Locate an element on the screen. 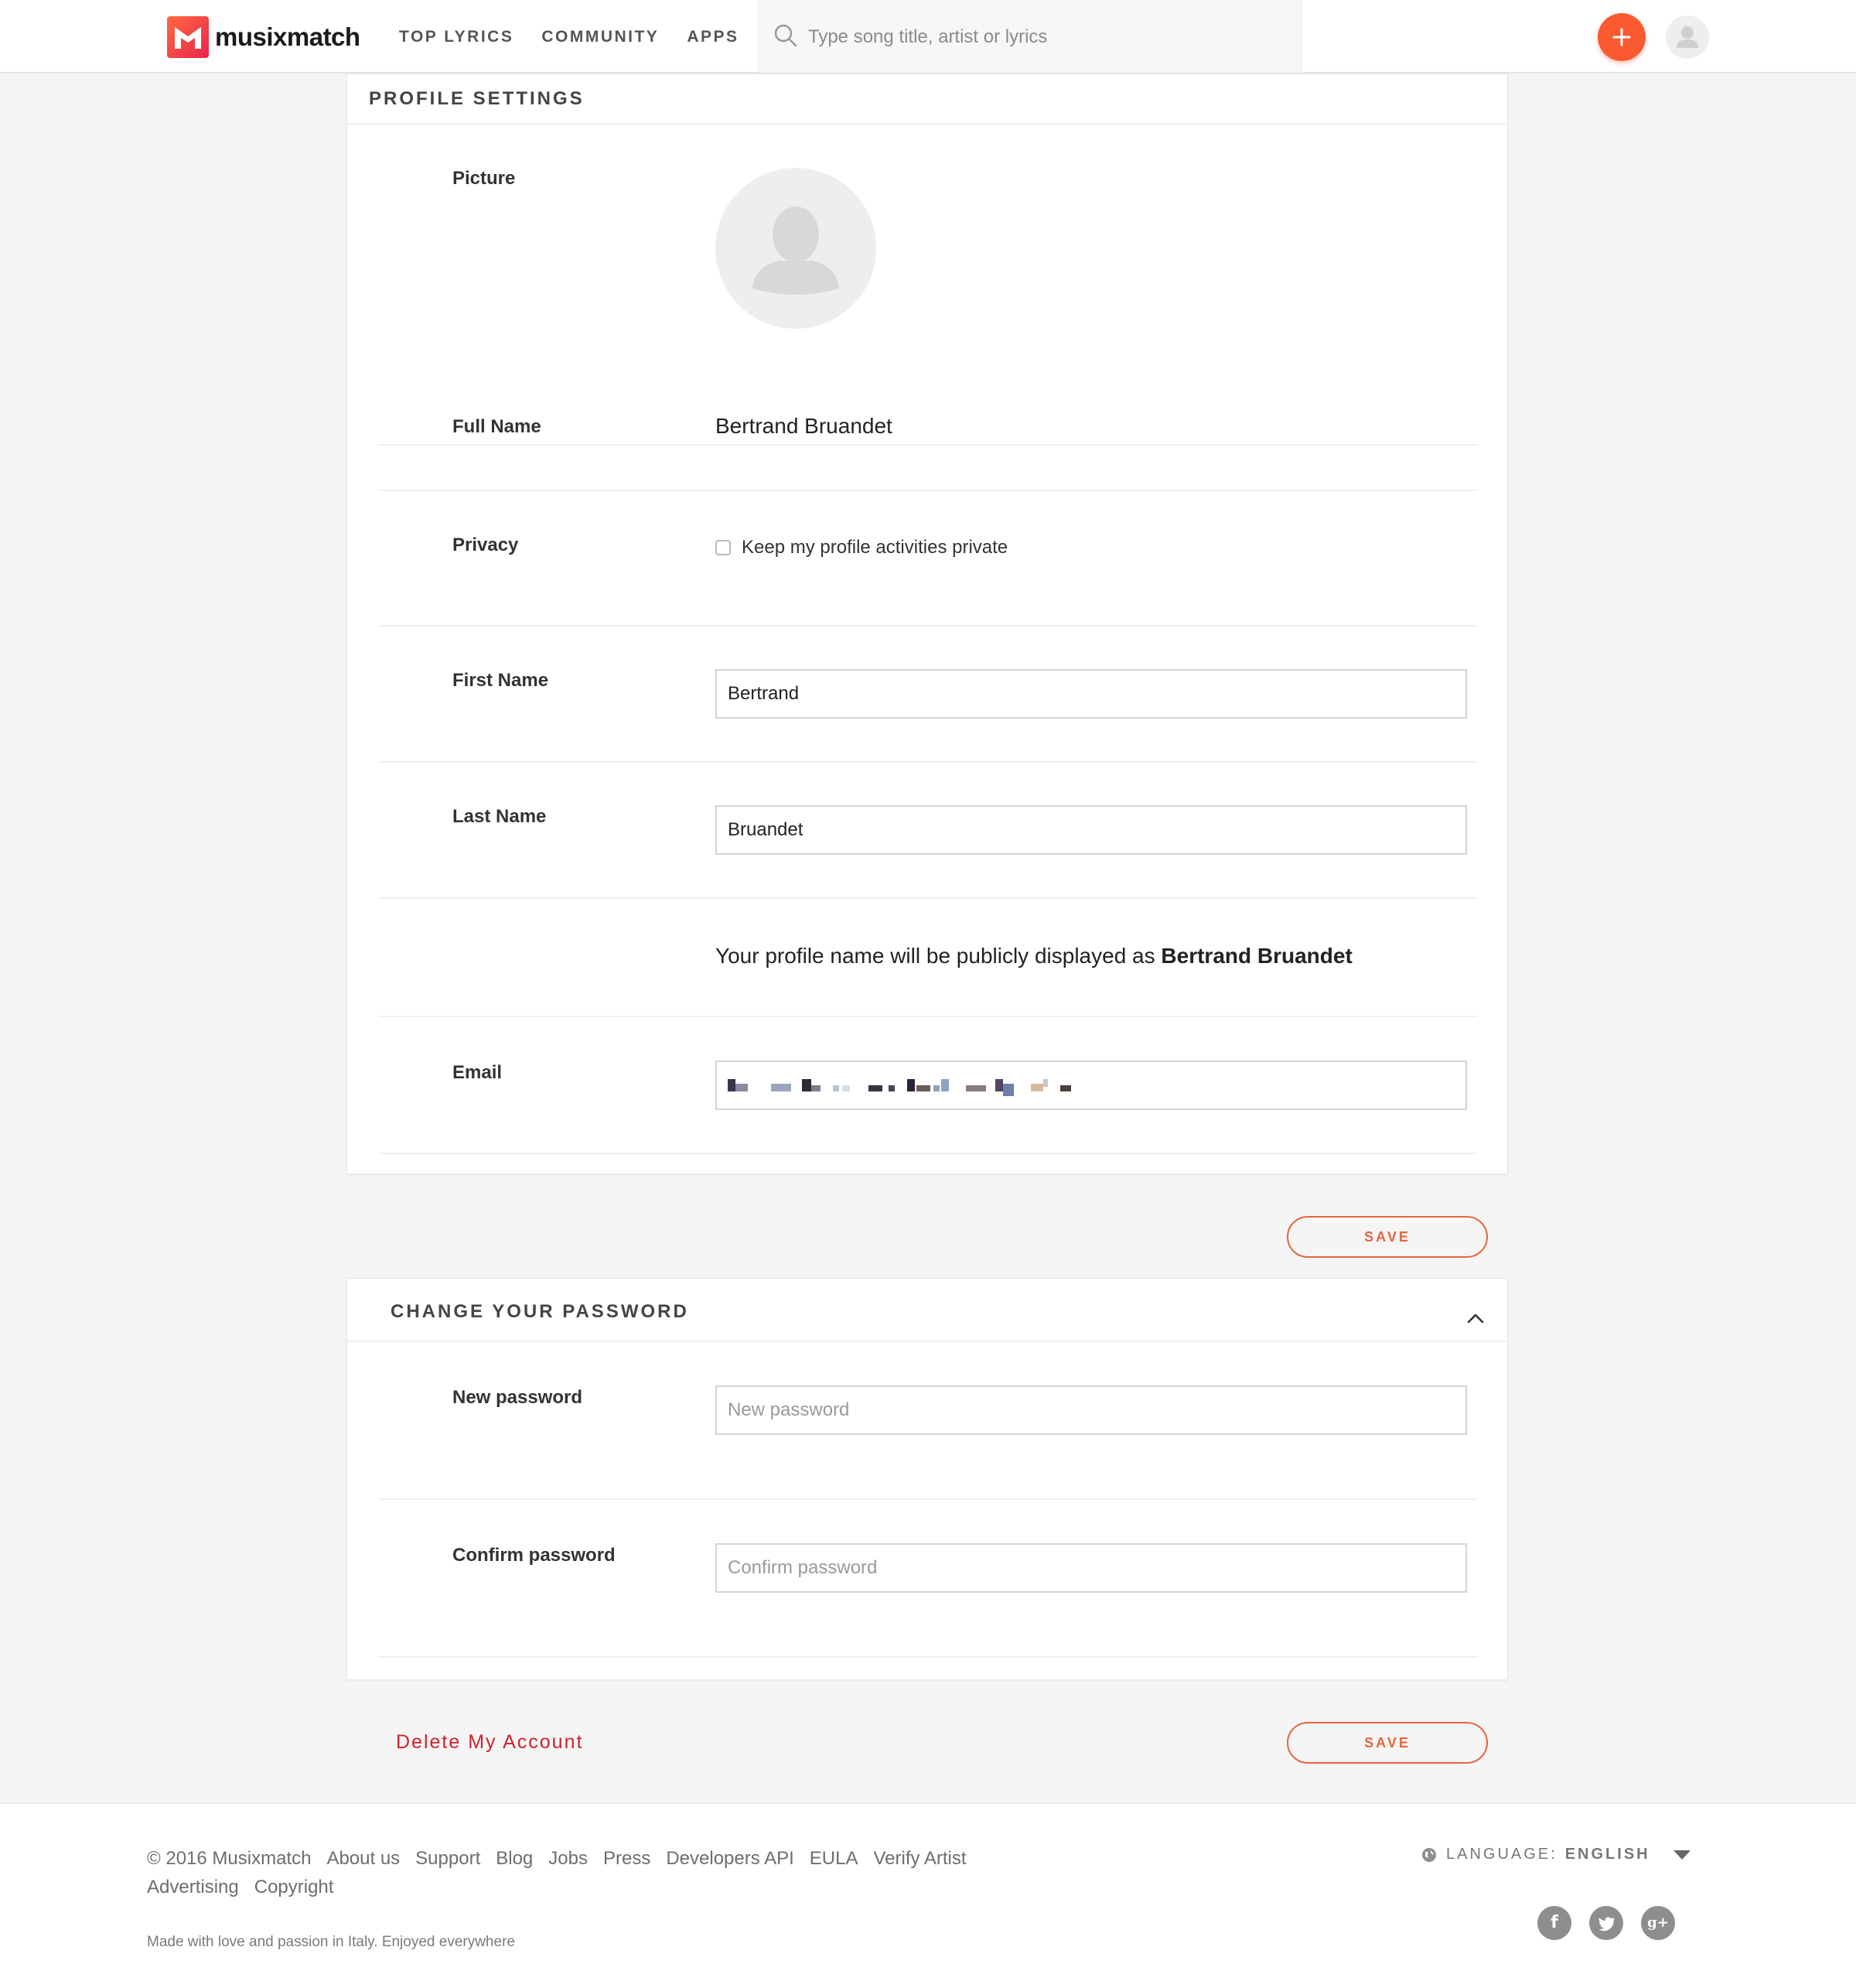 The width and height of the screenshot is (1856, 1988). language-selector: LANGUAGE: ENGLISH is located at coordinates (1556, 1855).